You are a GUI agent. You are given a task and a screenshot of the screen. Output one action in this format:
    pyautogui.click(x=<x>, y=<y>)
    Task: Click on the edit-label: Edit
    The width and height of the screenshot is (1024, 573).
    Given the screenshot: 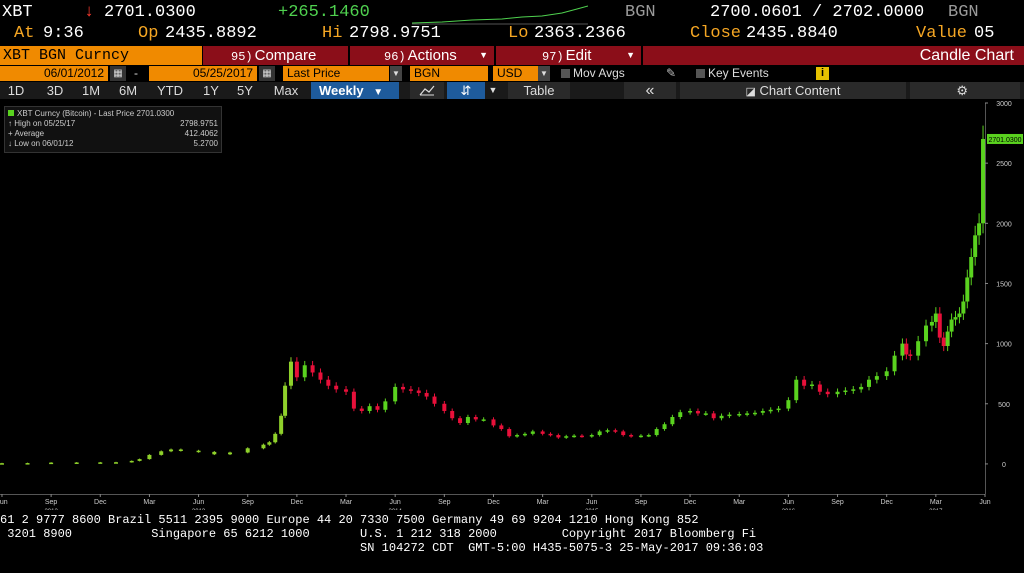 What is the action you would take?
    pyautogui.click(x=578, y=55)
    